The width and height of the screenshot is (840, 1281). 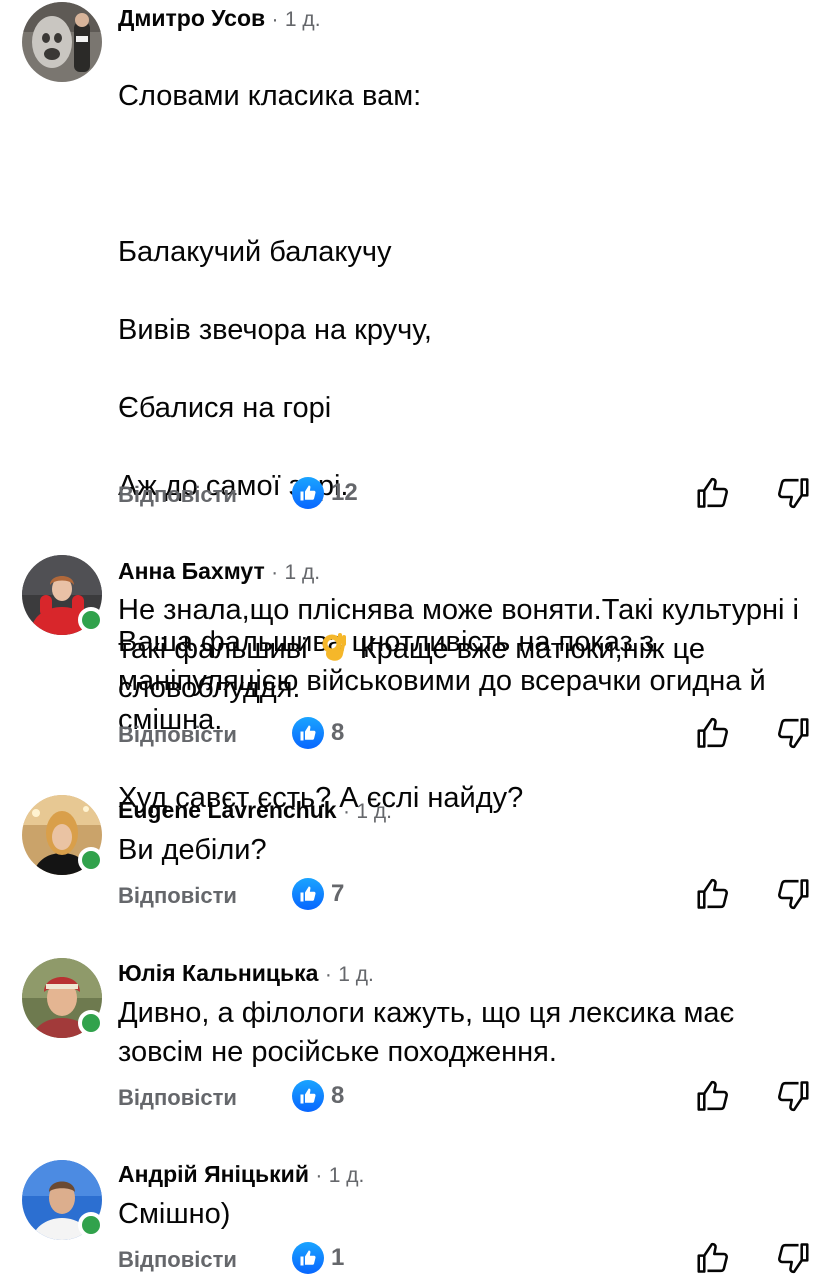 What do you see at coordinates (275, 330) in the screenshot?
I see `comment-line: Вивів звечора на кручу,` at bounding box center [275, 330].